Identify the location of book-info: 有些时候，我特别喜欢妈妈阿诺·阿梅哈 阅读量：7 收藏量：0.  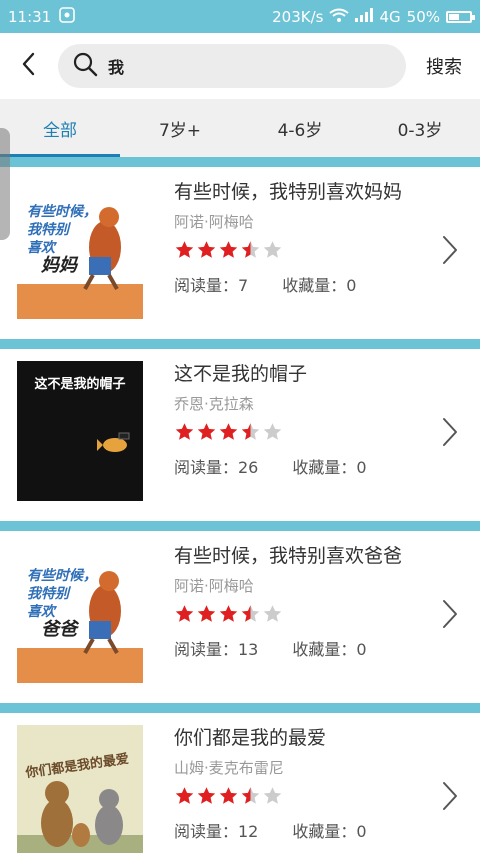
(294, 237).